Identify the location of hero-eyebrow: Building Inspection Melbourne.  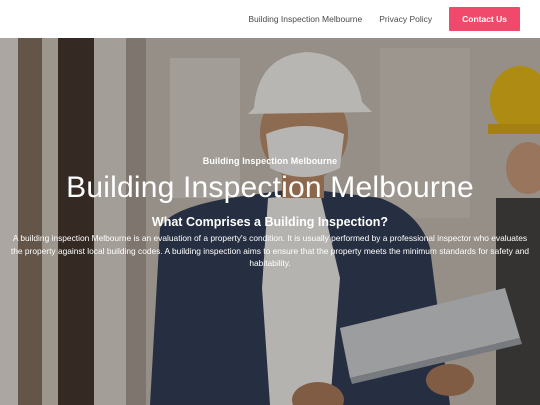
(270, 161).